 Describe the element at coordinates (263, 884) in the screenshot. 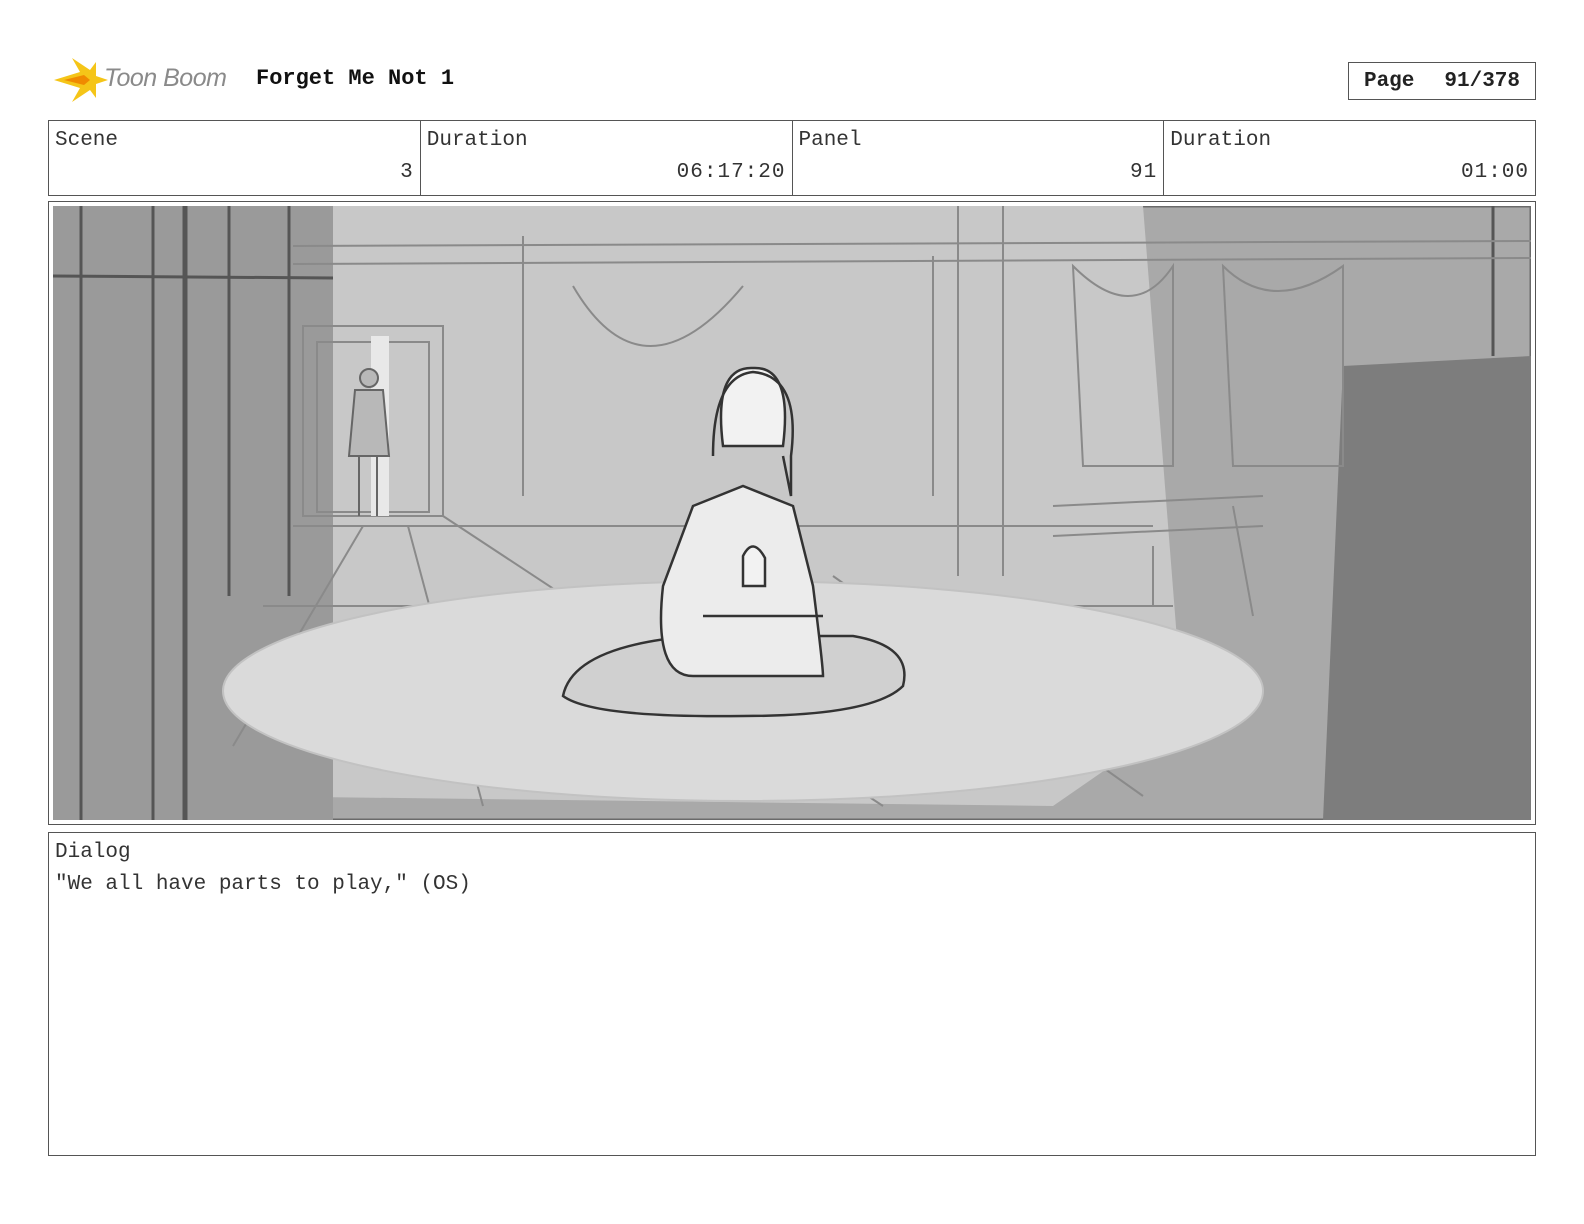

I see `dialog-text: "We all have parts to play," (OS)` at that location.